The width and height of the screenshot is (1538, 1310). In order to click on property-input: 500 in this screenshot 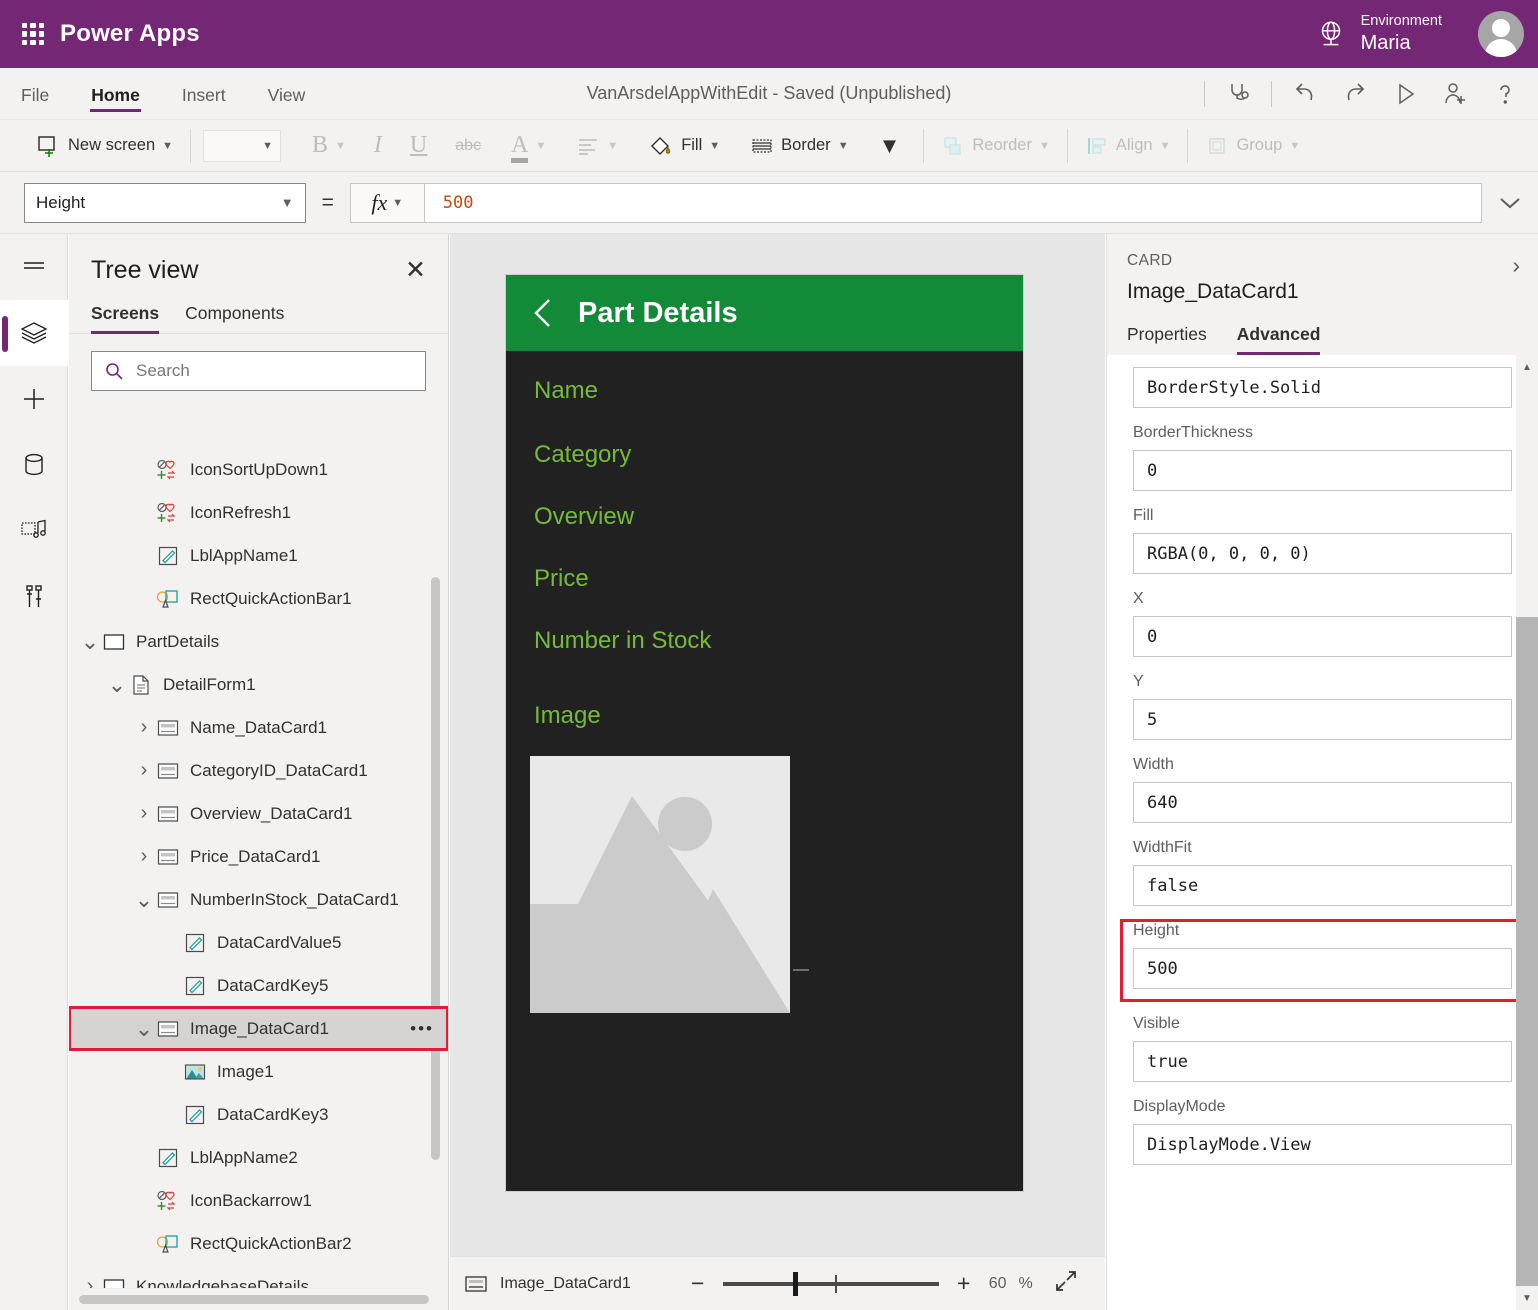, I will do `click(1322, 968)`.